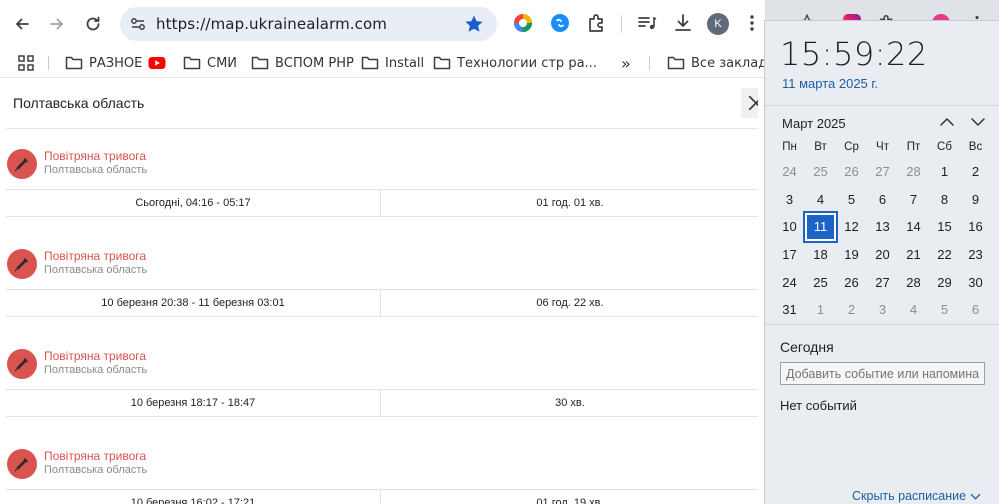 The image size is (999, 504). I want to click on calendar-day: 8, so click(944, 200).